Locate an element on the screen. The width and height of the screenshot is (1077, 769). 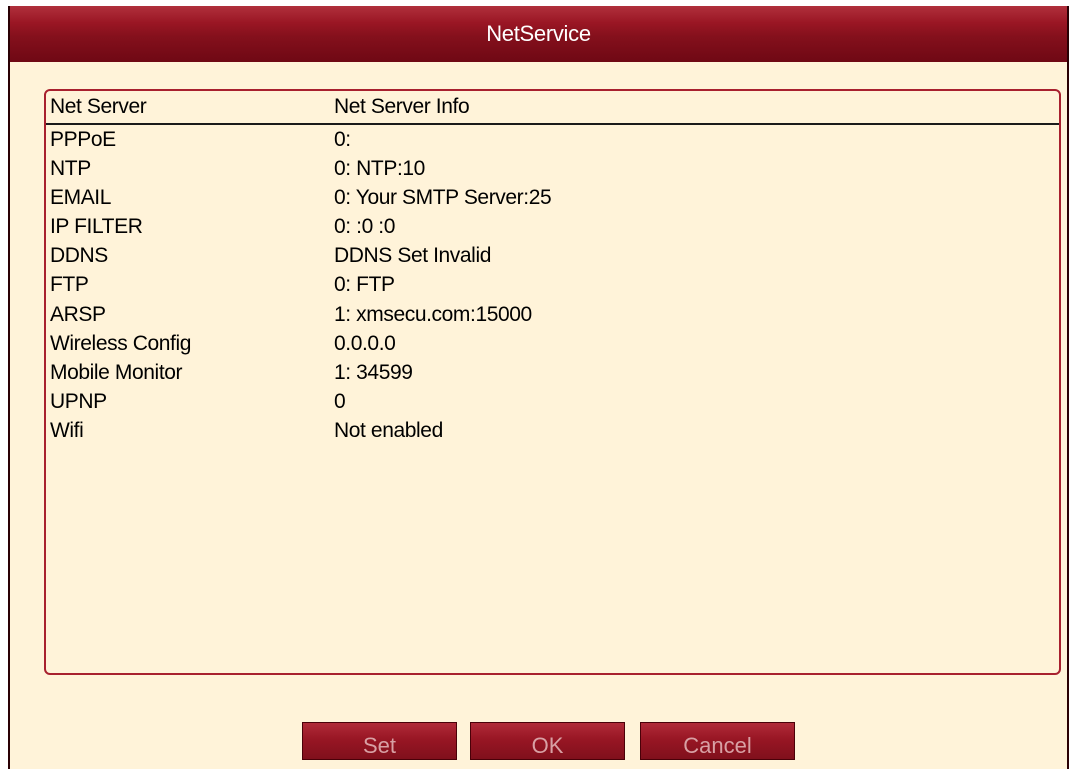
server-name: EMAIL is located at coordinates (81, 198).